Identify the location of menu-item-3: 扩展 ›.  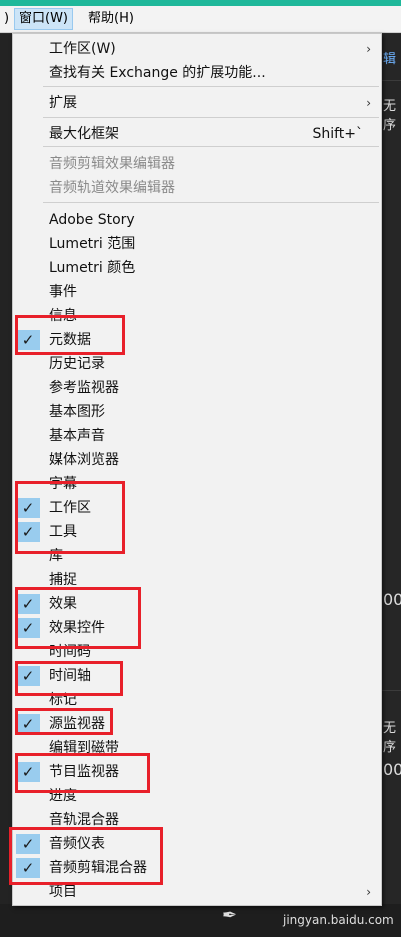
(197, 103).